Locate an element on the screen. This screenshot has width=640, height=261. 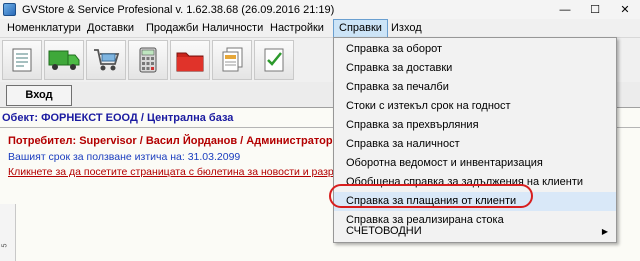
menu-item-dostavki-report: Справка за доставки is located at coordinates (475, 68).